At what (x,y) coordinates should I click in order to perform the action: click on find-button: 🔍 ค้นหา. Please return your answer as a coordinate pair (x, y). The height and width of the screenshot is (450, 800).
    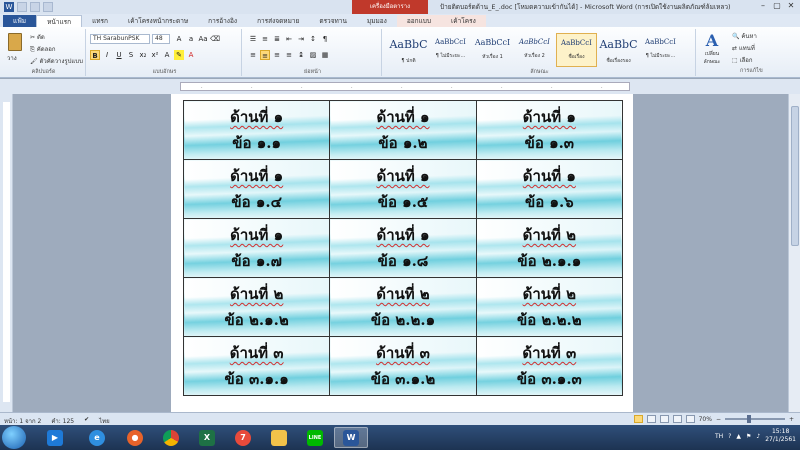
    Looking at the image, I should click on (744, 36).